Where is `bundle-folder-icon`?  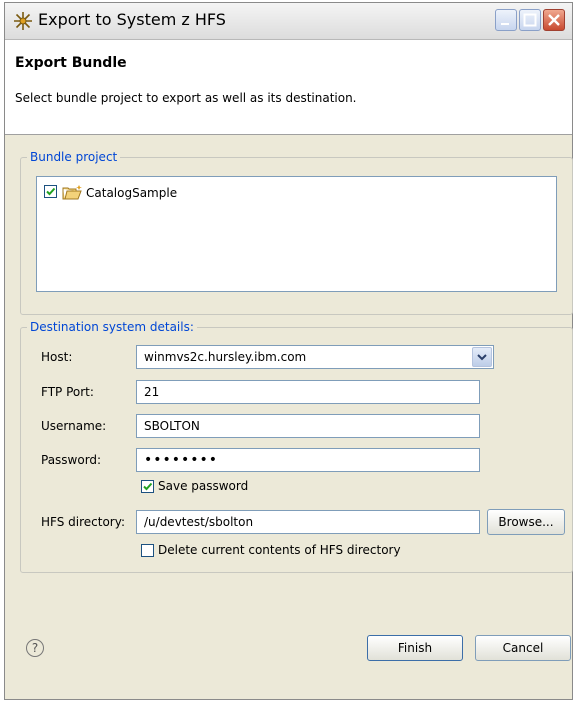 bundle-folder-icon is located at coordinates (72, 192).